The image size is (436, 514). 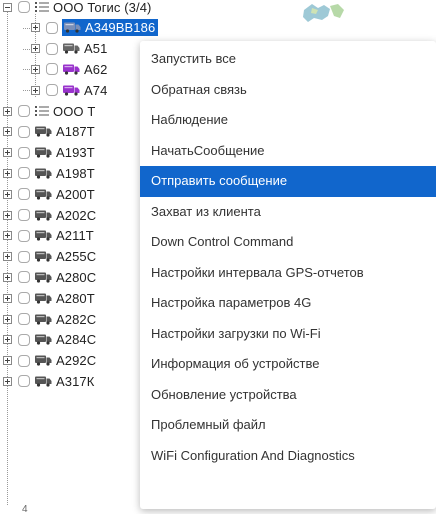 I want to click on context-menu-item: Запустить все, so click(x=288, y=59).